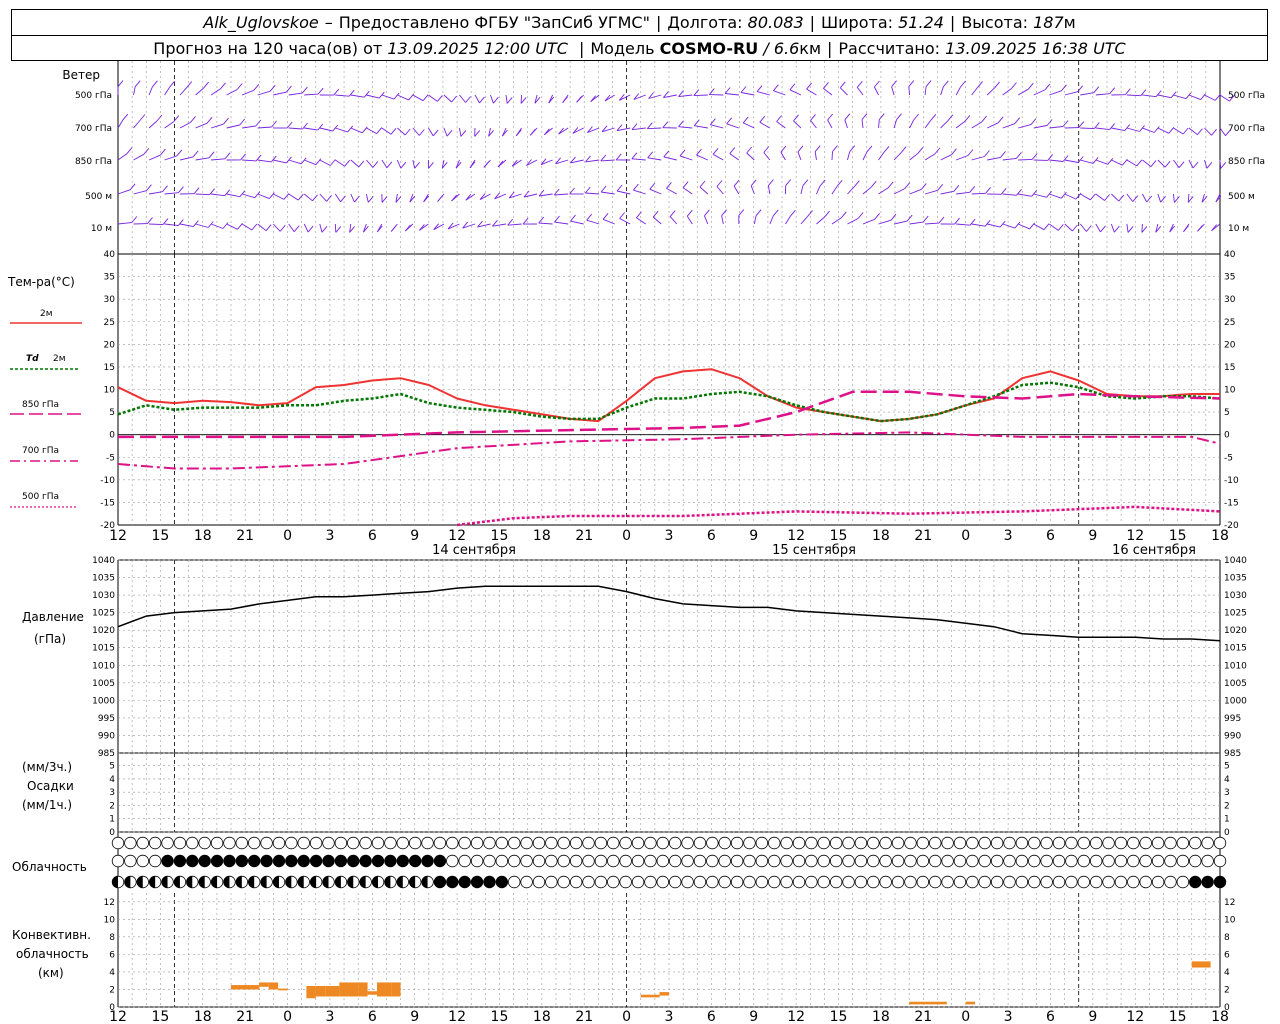  What do you see at coordinates (93, 96) in the screenshot?
I see `wind-level-500hpa: 500 гПа` at bounding box center [93, 96].